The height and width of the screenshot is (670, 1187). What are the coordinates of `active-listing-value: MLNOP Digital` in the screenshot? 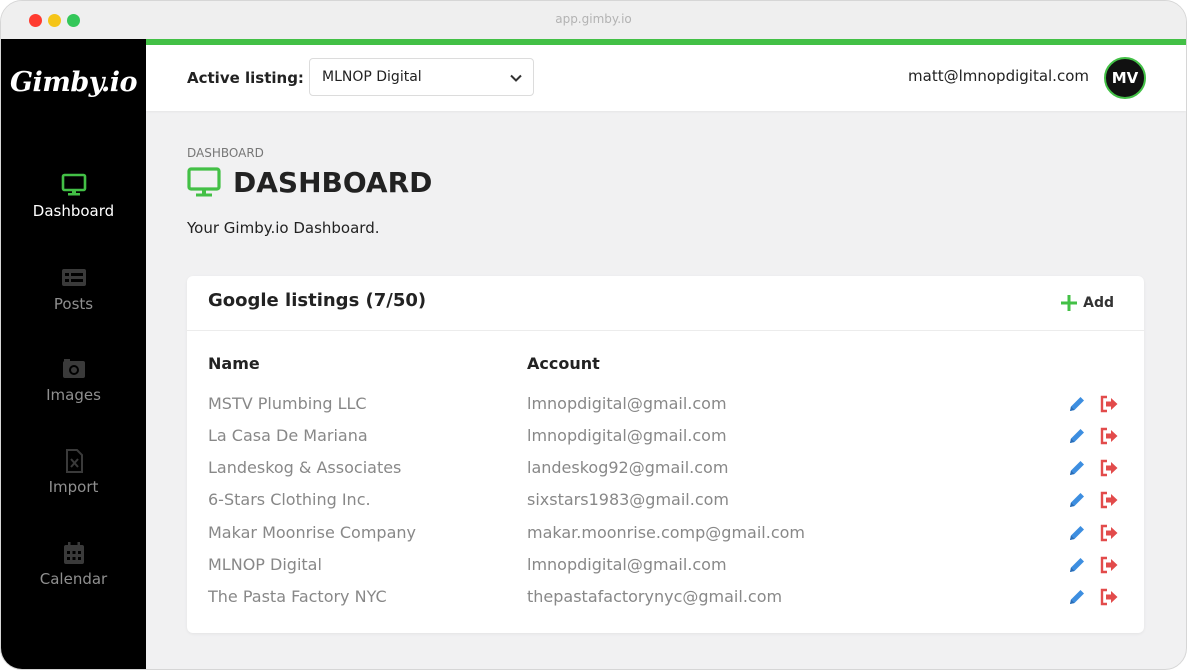 It's located at (372, 77).